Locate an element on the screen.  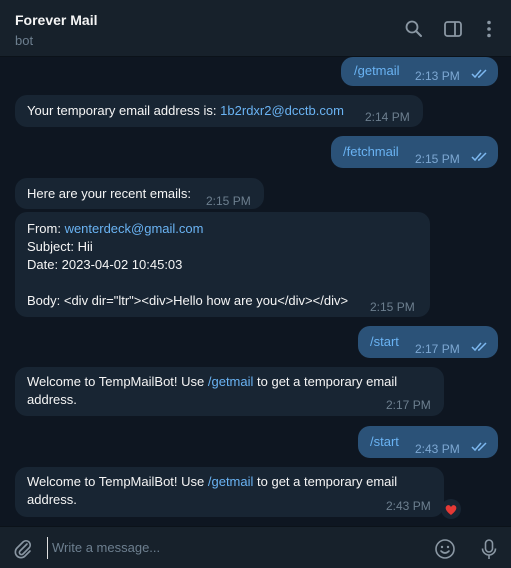
chat-header: Forever Mail bot is located at coordinates (255, 28).